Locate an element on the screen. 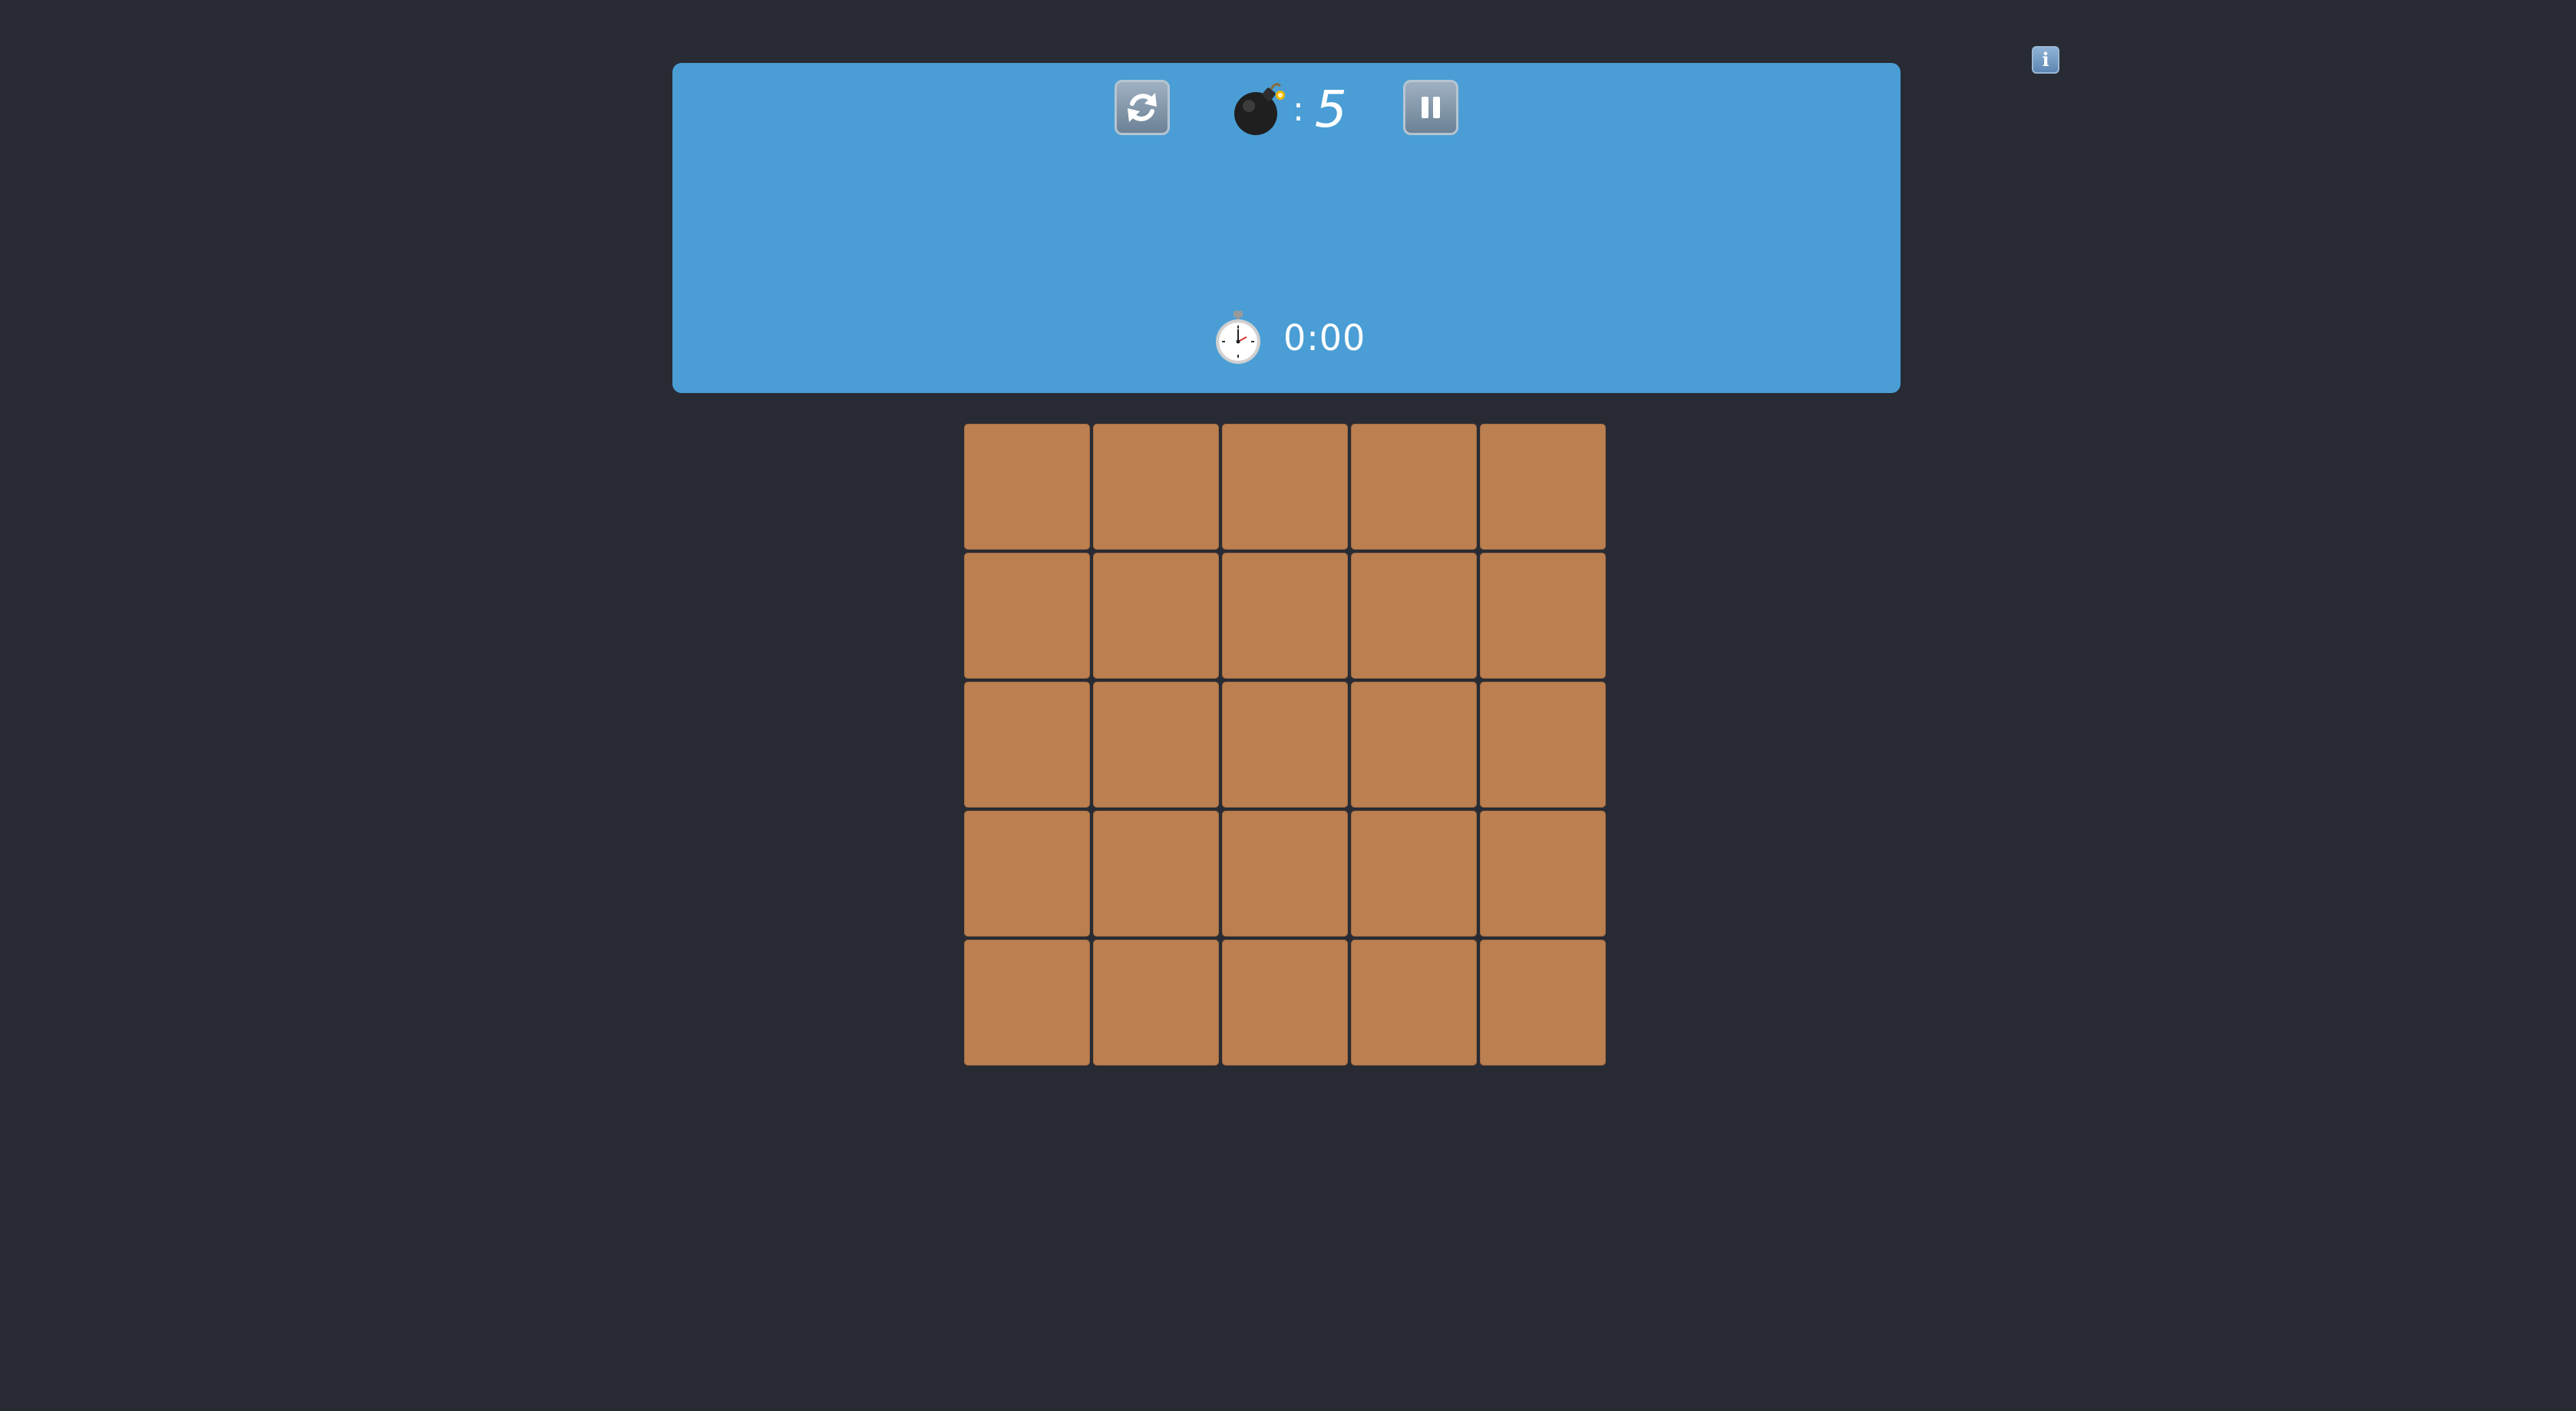 The height and width of the screenshot is (1411, 2576). minefield-board is located at coordinates (1286, 747).